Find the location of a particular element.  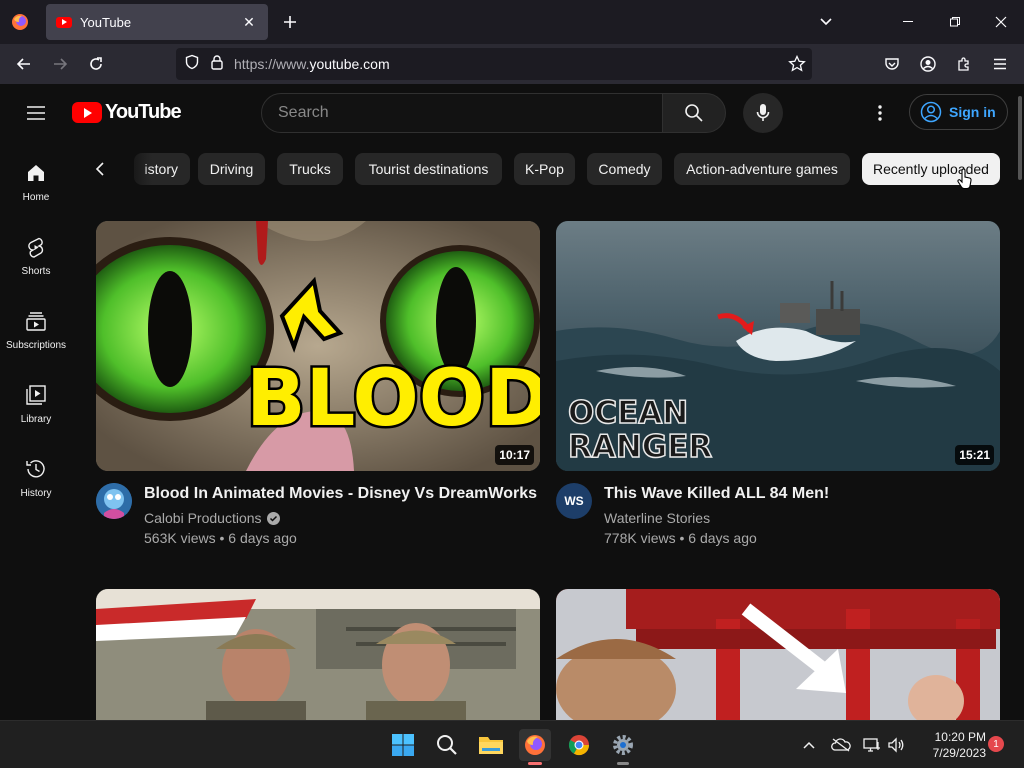

chrome-taskbar-button is located at coordinates (579, 745).